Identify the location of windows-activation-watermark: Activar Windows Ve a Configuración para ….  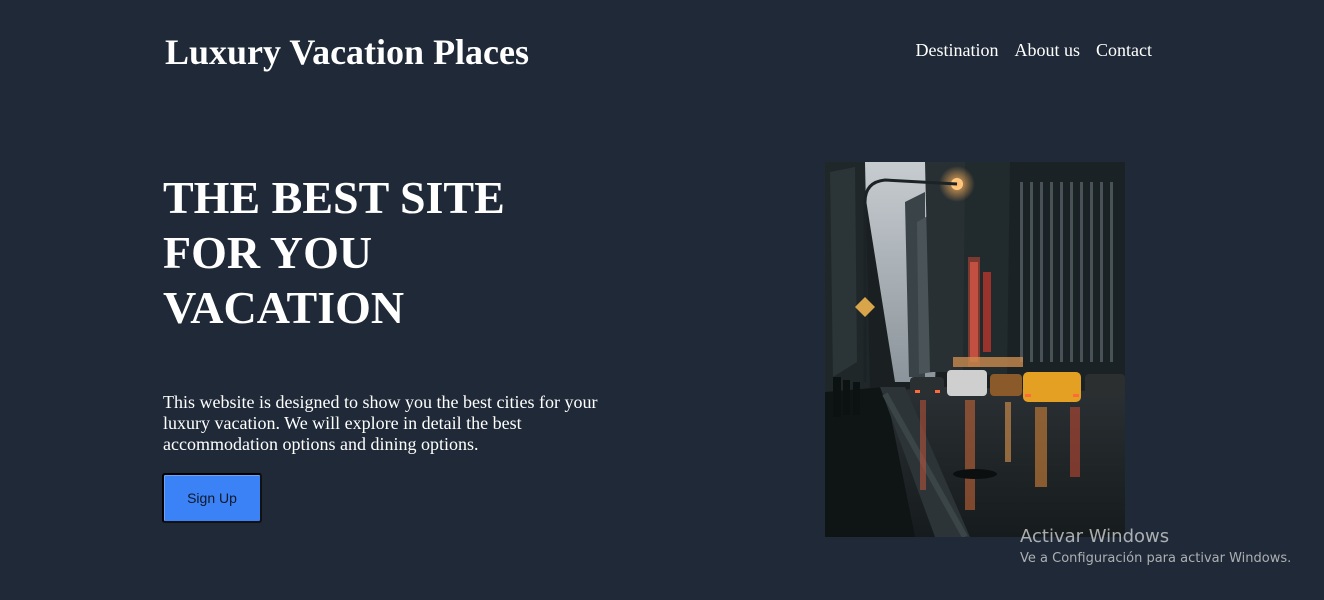
(1155, 547).